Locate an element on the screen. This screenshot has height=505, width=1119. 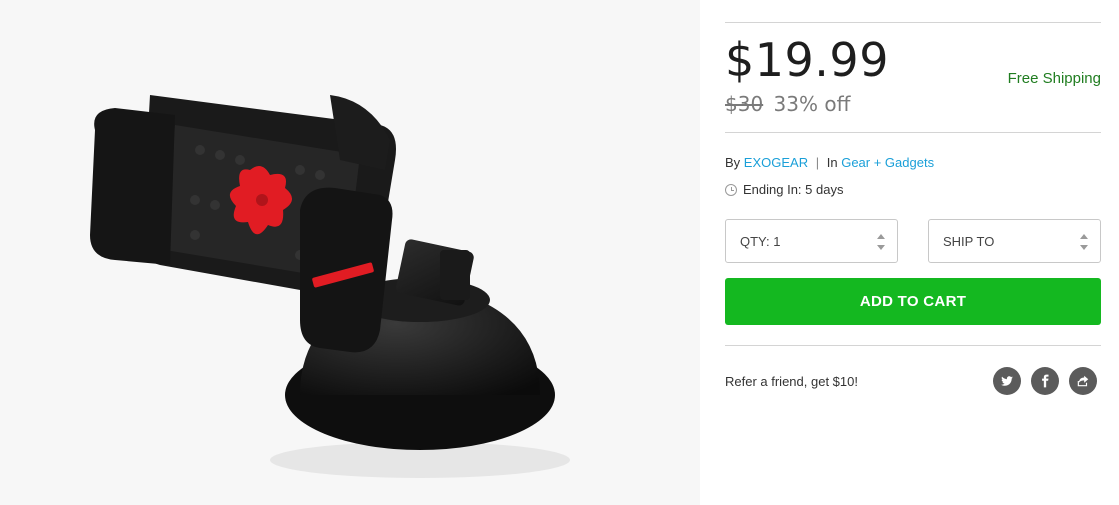
social-share is located at coordinates (1045, 381).